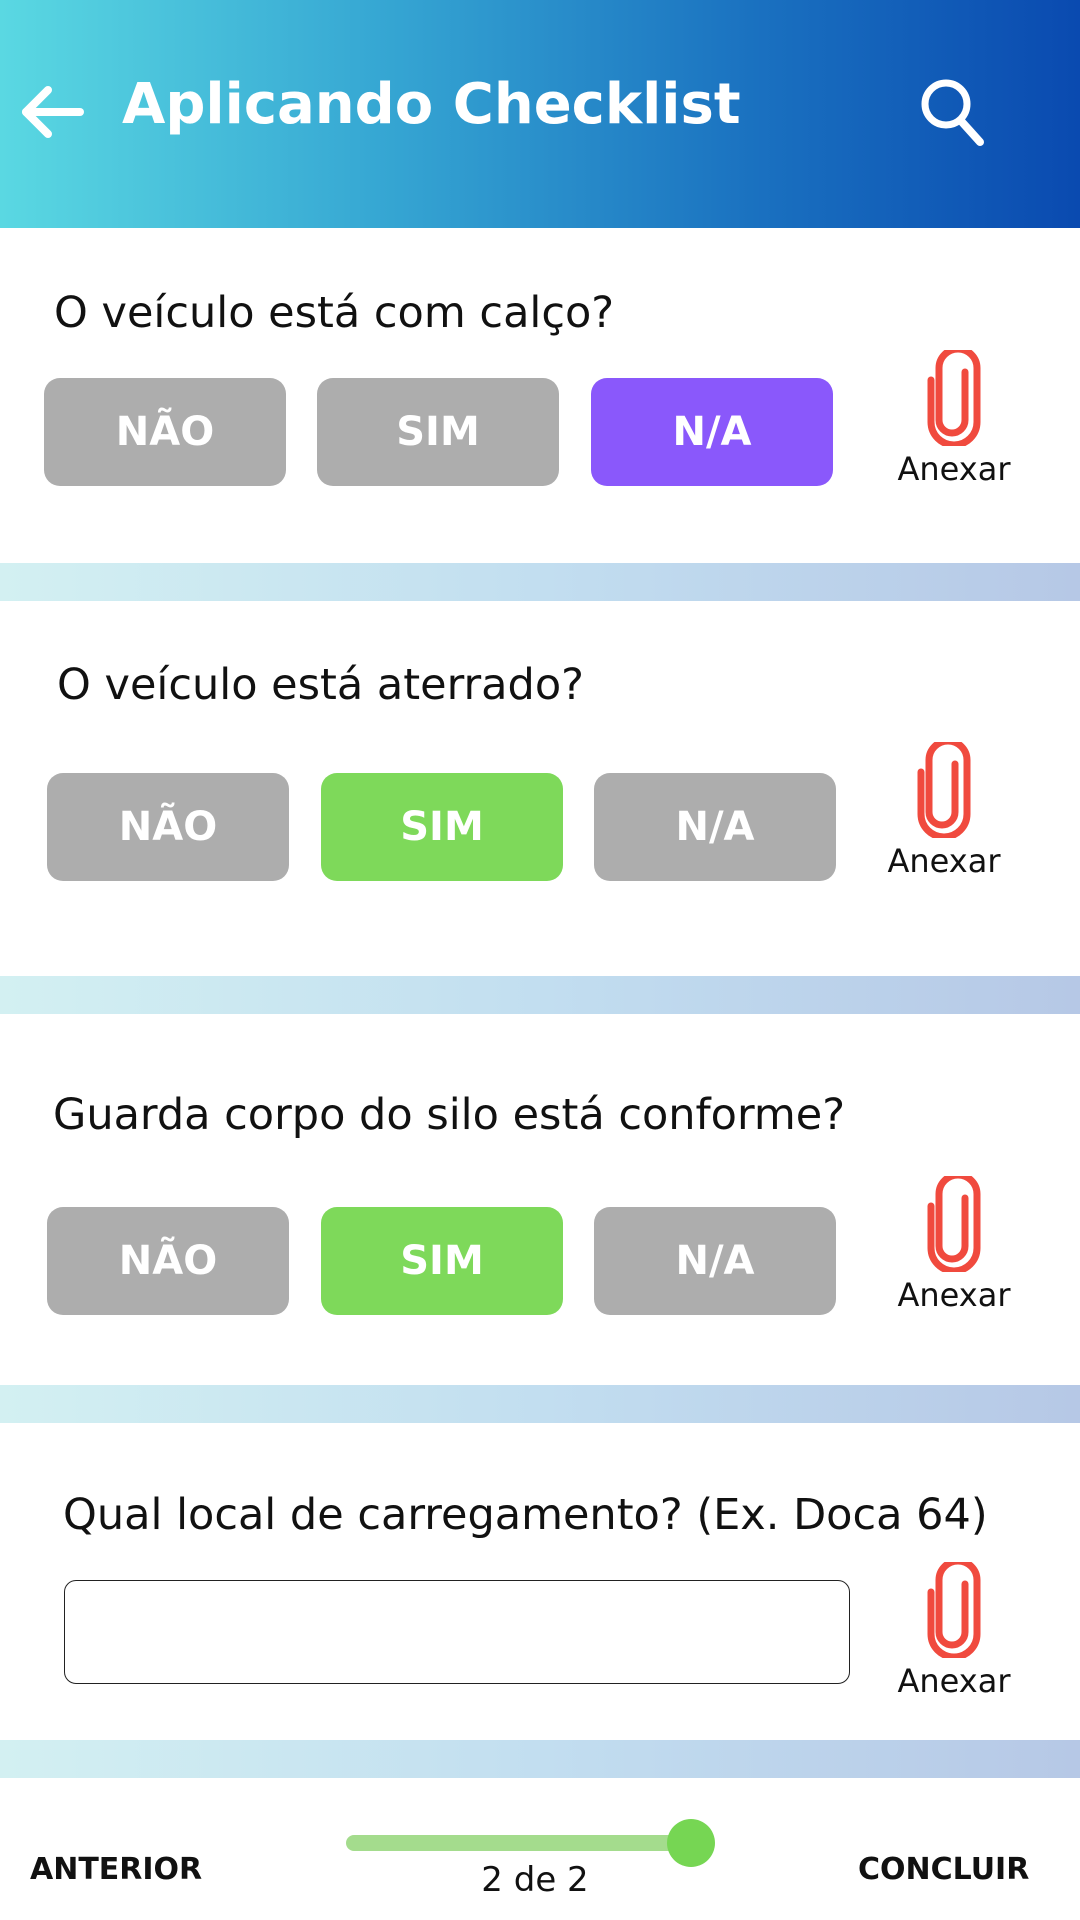  Describe the element at coordinates (535, 1880) in the screenshot. I see `progress-text: 2 de 2` at that location.